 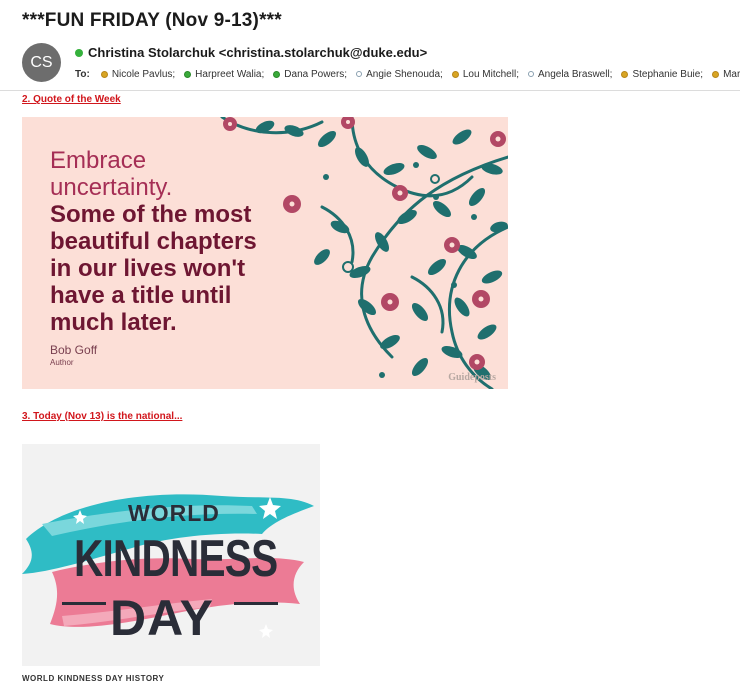 What do you see at coordinates (176, 559) in the screenshot?
I see `kindness-text: KINDNESS` at bounding box center [176, 559].